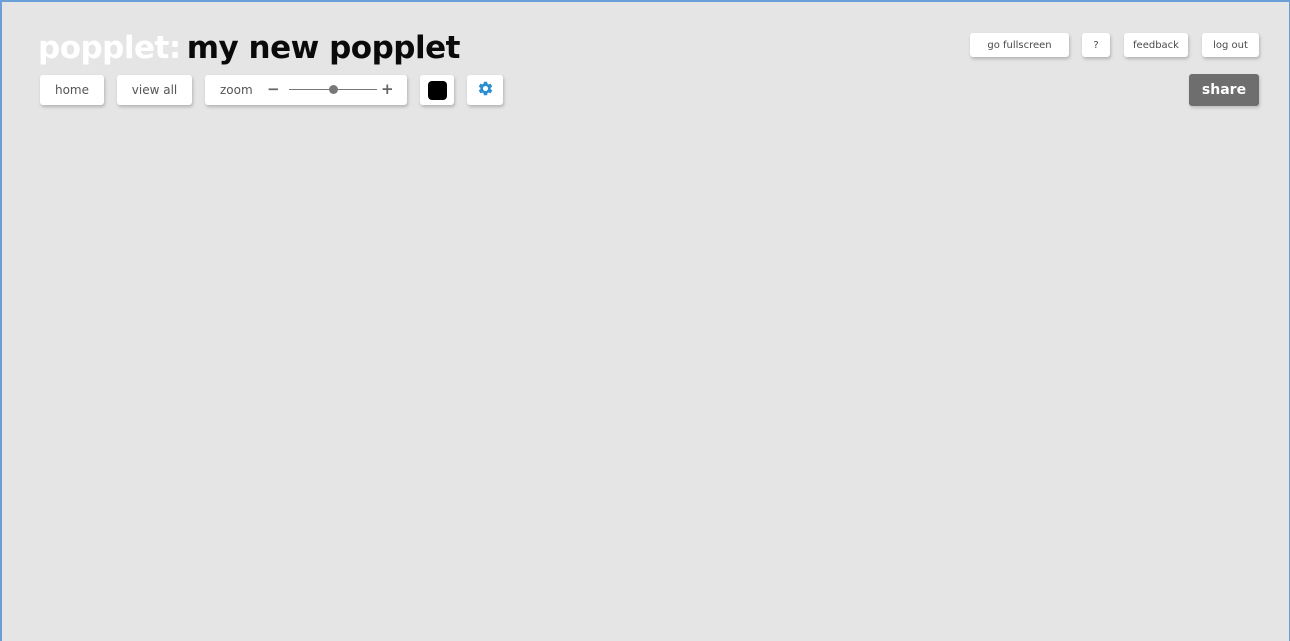 This screenshot has height=641, width=1290. Describe the element at coordinates (324, 48) in the screenshot. I see `document-title: my new popplet` at that location.